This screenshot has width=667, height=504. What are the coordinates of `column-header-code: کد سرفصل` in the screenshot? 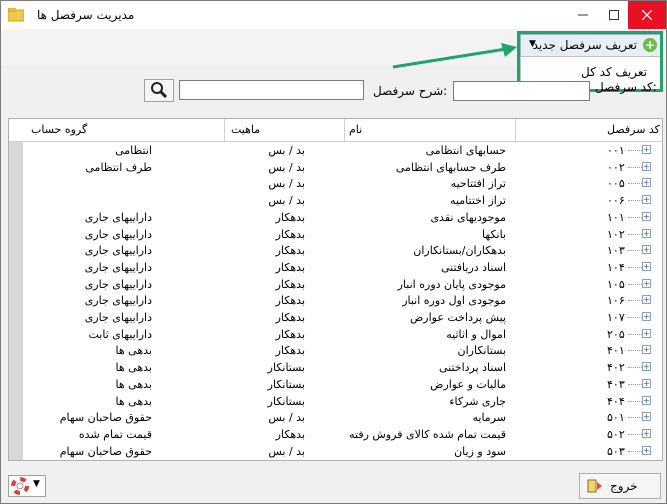 It's located at (633, 129).